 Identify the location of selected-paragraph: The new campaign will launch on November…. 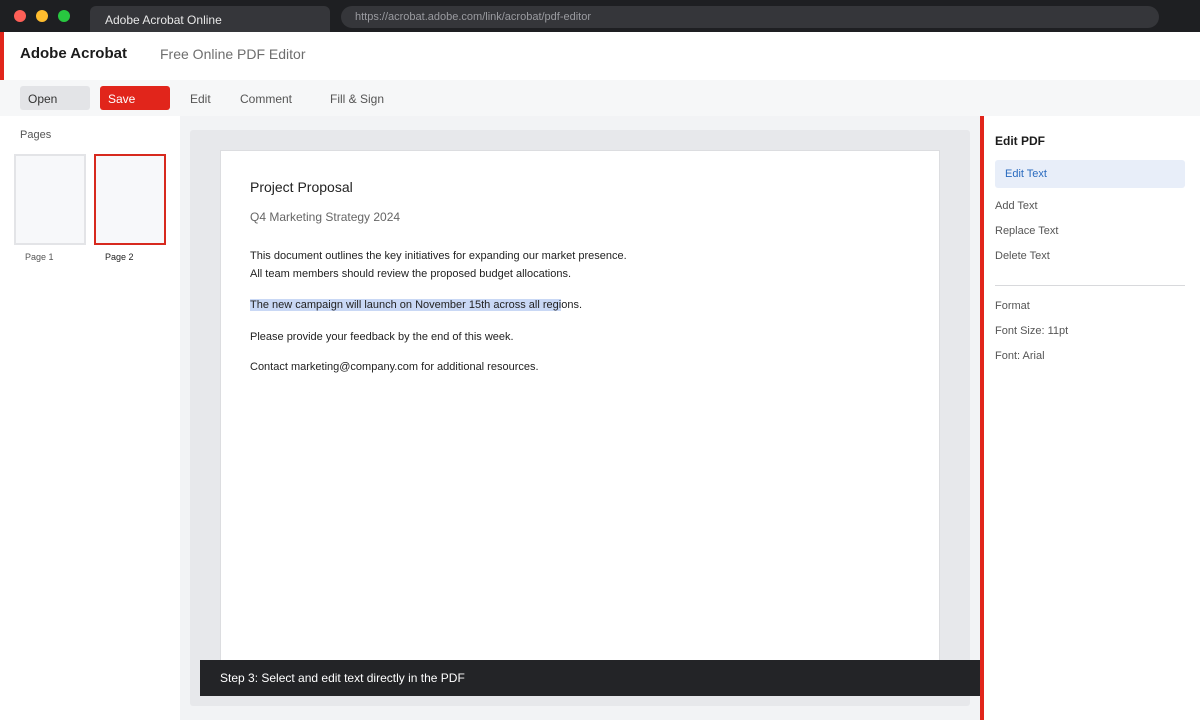
(416, 305).